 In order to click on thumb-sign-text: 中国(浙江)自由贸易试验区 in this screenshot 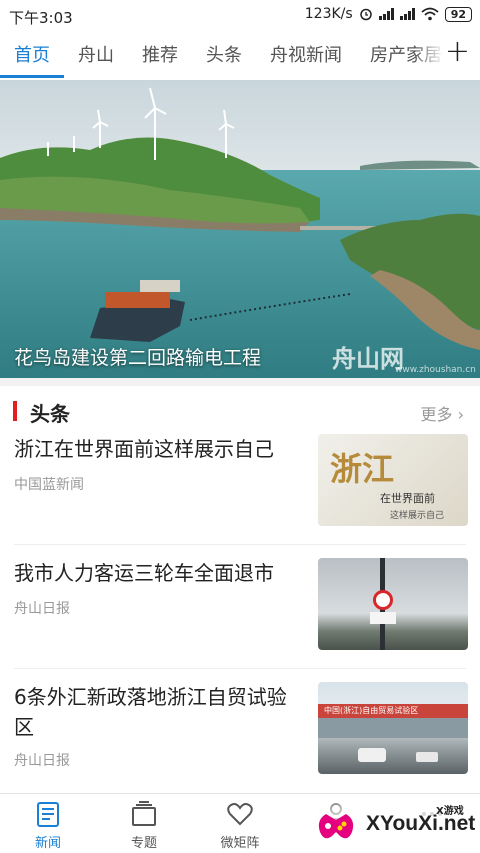, I will do `click(371, 710)`.